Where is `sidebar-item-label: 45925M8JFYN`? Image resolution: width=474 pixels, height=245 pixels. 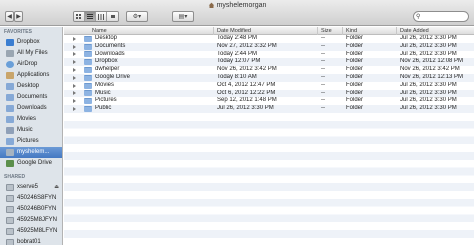 sidebar-item-label: 45925M8JFYN is located at coordinates (37, 220).